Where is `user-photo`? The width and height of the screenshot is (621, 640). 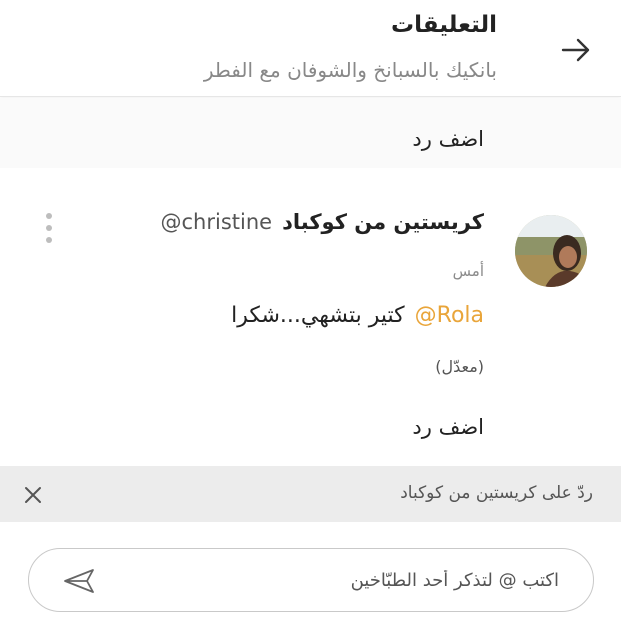
user-photo is located at coordinates (551, 251).